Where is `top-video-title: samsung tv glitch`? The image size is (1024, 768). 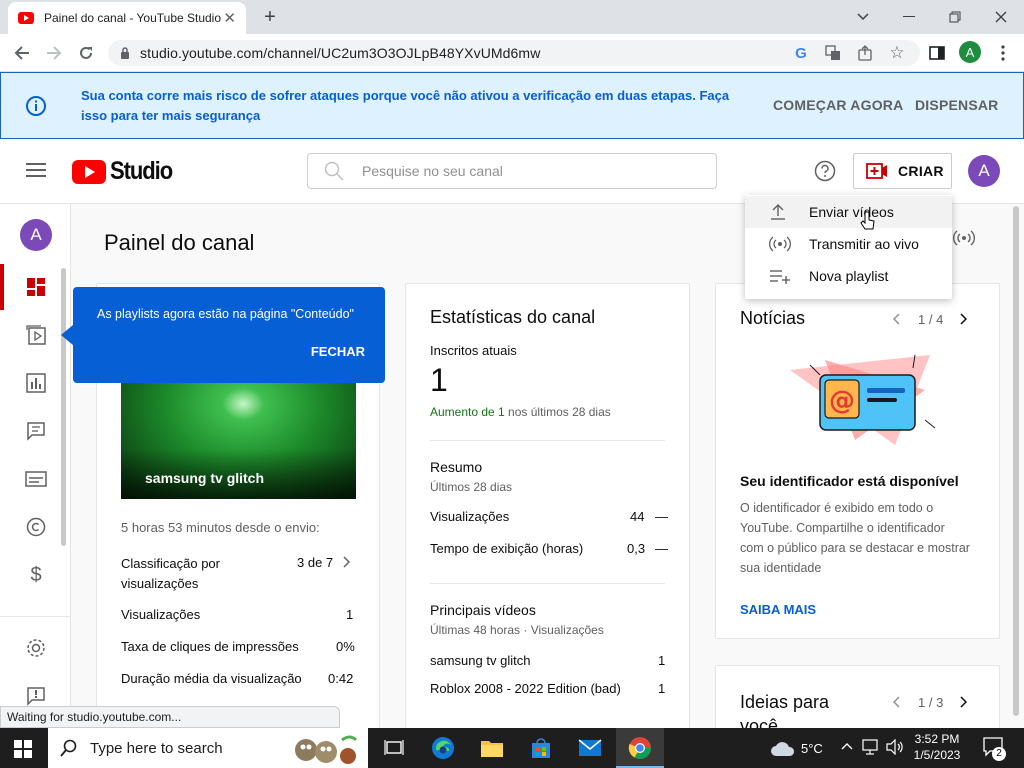
top-video-title: samsung tv glitch is located at coordinates (480, 660).